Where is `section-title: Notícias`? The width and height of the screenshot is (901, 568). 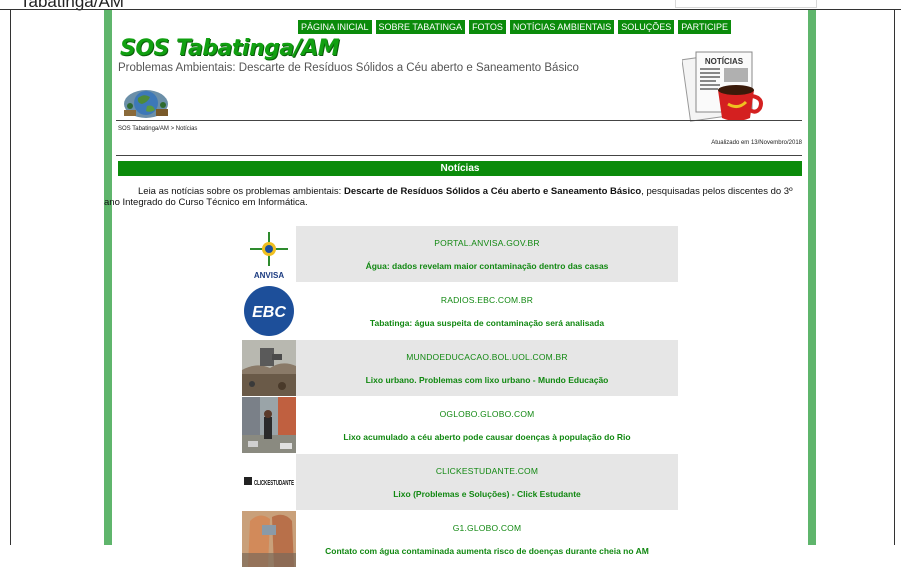 section-title: Notícias is located at coordinates (460, 168).